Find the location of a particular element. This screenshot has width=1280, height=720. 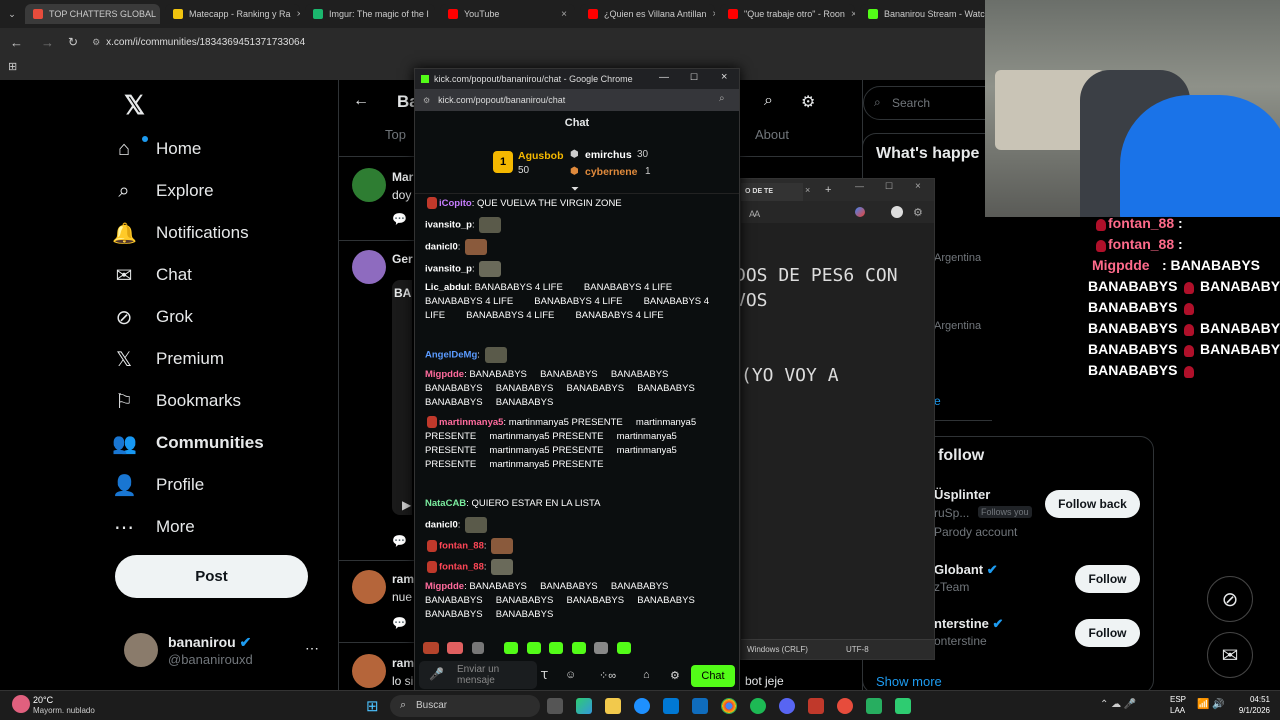

post-author: Mar is located at coordinates (402, 177).